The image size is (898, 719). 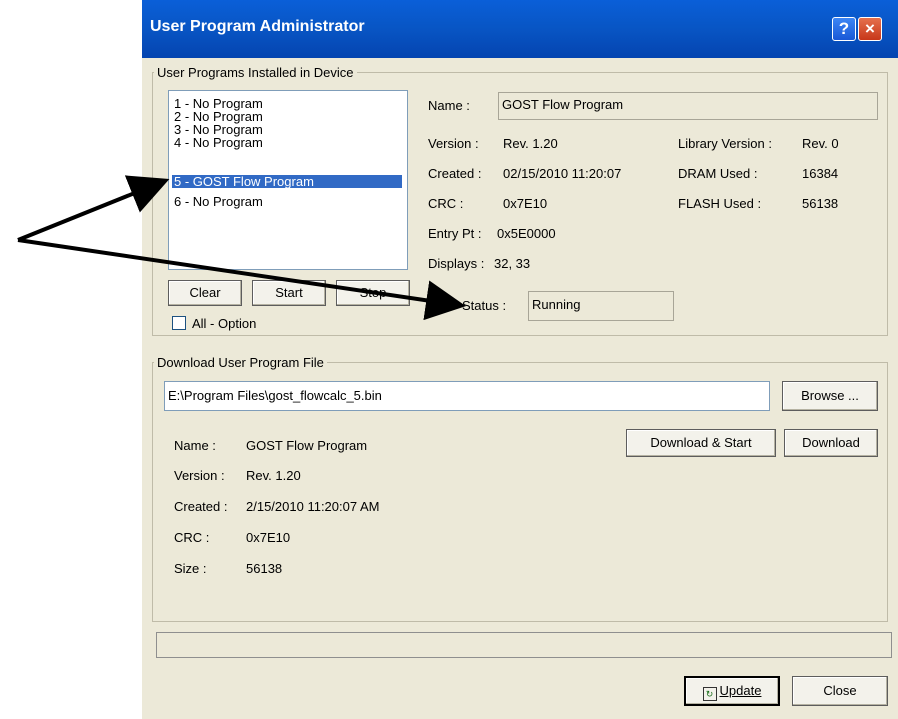 I want to click on dram-used-label: DRAM Used :, so click(x=718, y=173).